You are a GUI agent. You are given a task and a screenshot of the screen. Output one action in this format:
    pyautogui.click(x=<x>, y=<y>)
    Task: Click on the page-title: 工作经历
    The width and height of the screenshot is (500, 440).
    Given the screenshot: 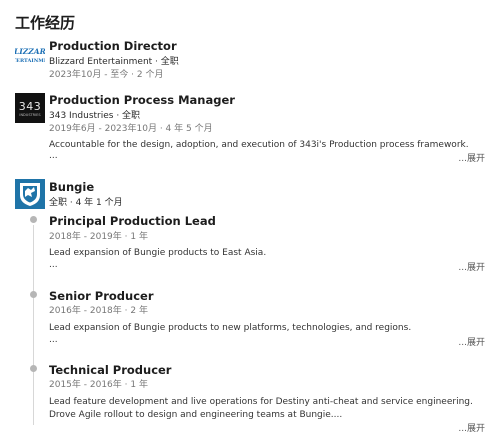 What is the action you would take?
    pyautogui.click(x=45, y=23)
    